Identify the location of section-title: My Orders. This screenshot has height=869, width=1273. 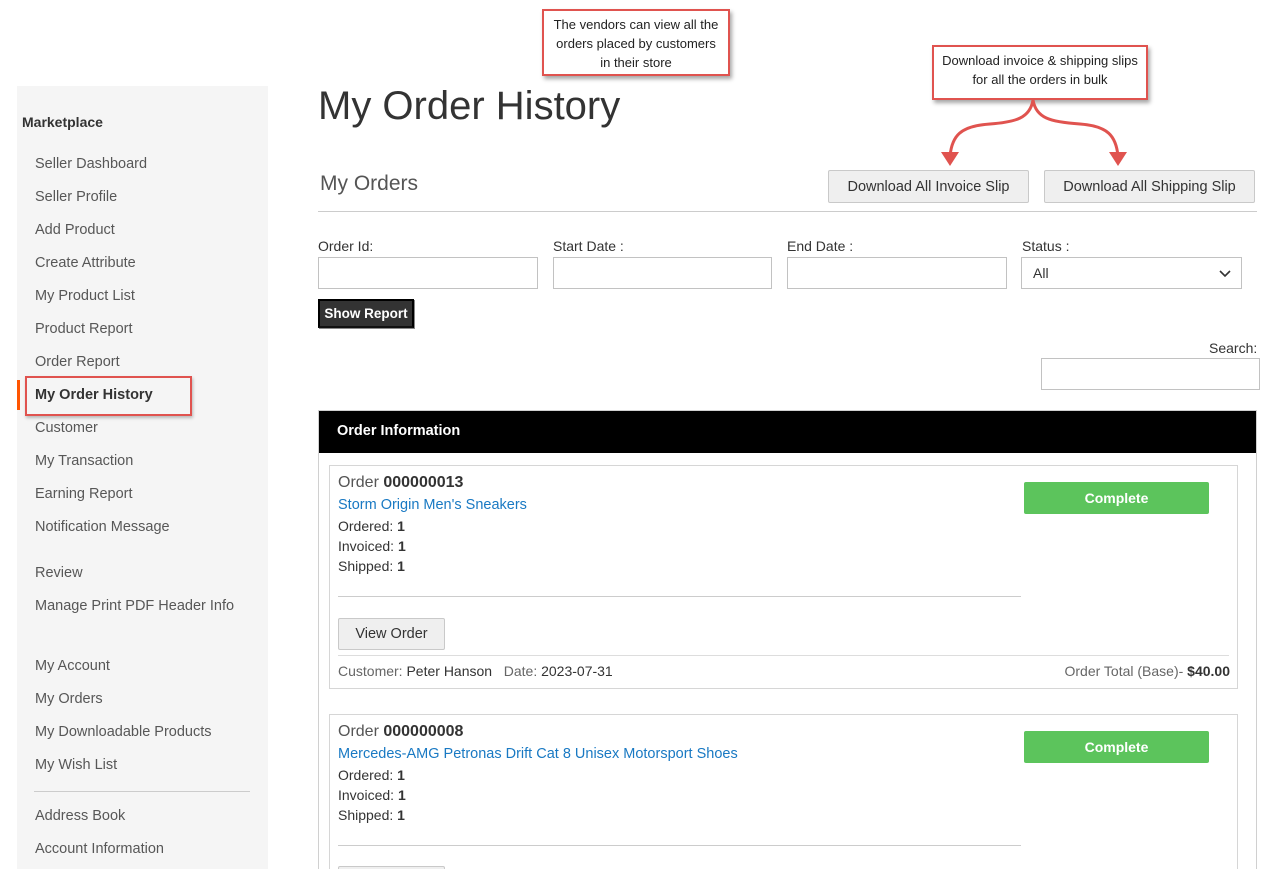
(369, 183).